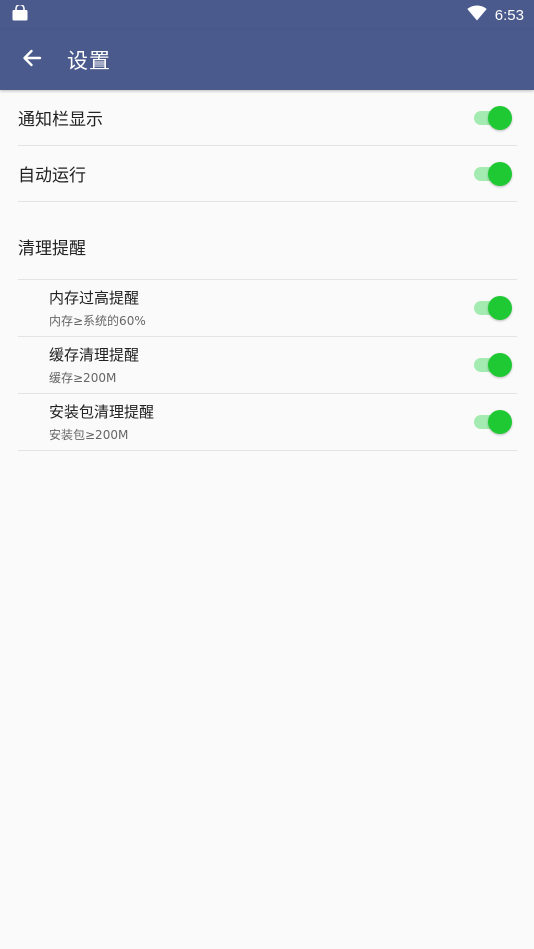 The image size is (534, 949). What do you see at coordinates (509, 15) in the screenshot?
I see `status-time: 6:53` at bounding box center [509, 15].